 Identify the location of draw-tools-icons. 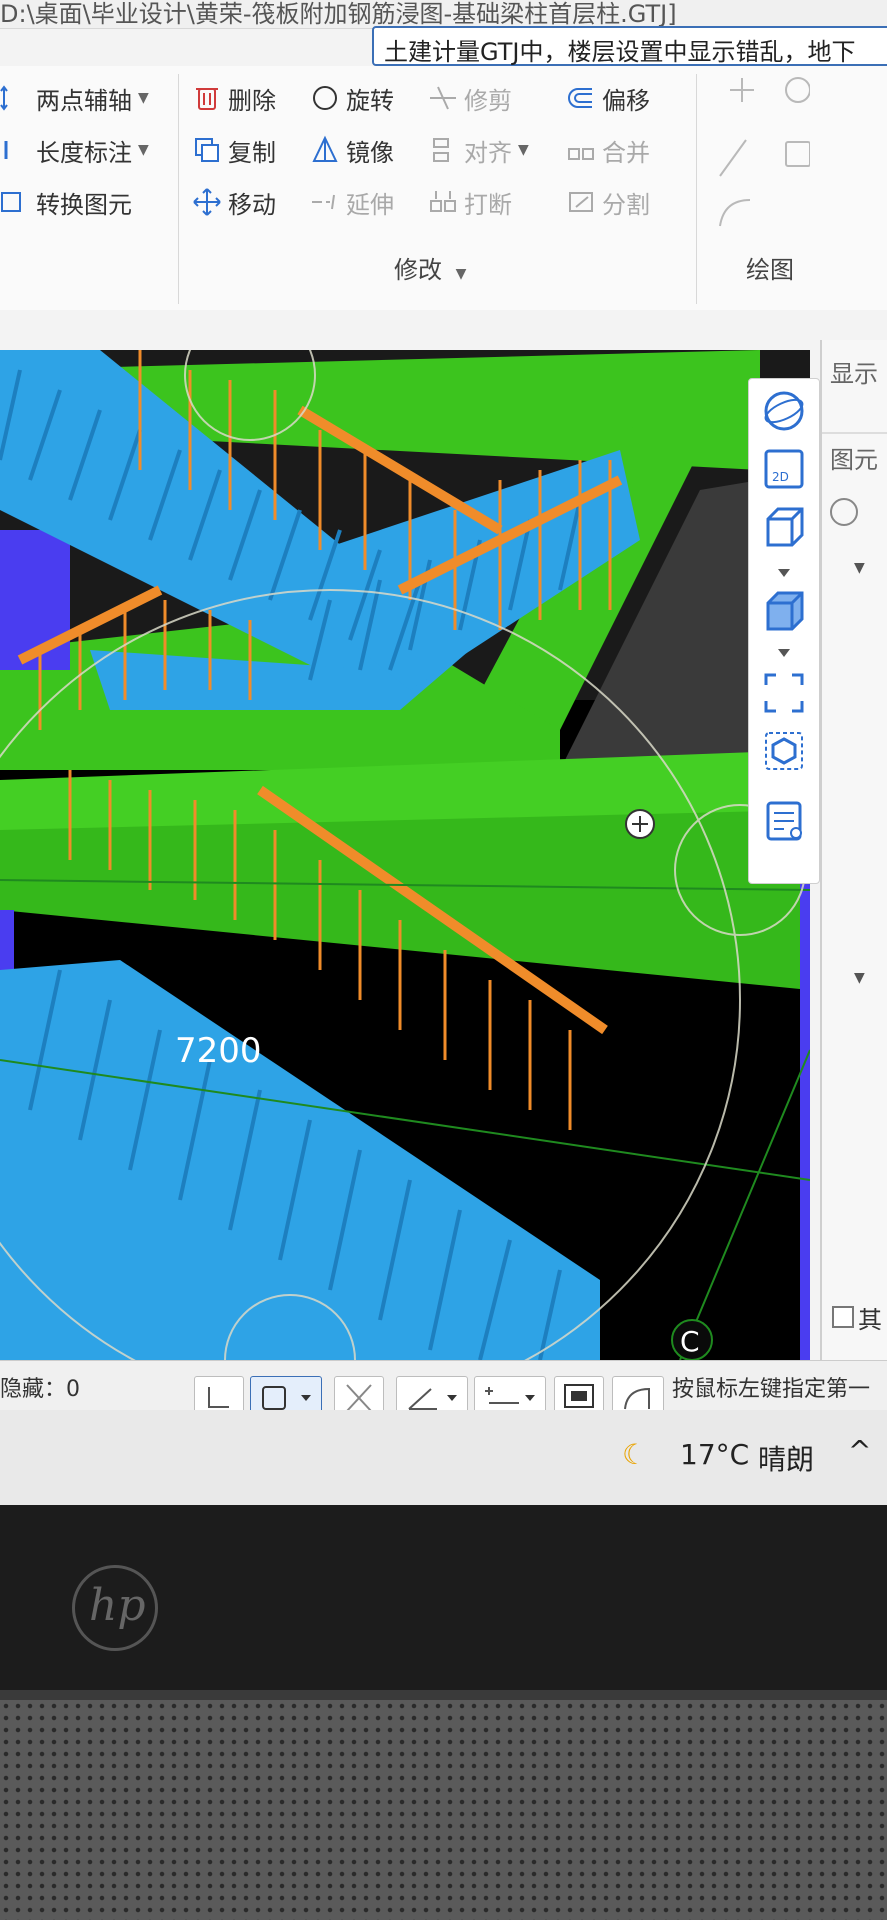
(760, 161).